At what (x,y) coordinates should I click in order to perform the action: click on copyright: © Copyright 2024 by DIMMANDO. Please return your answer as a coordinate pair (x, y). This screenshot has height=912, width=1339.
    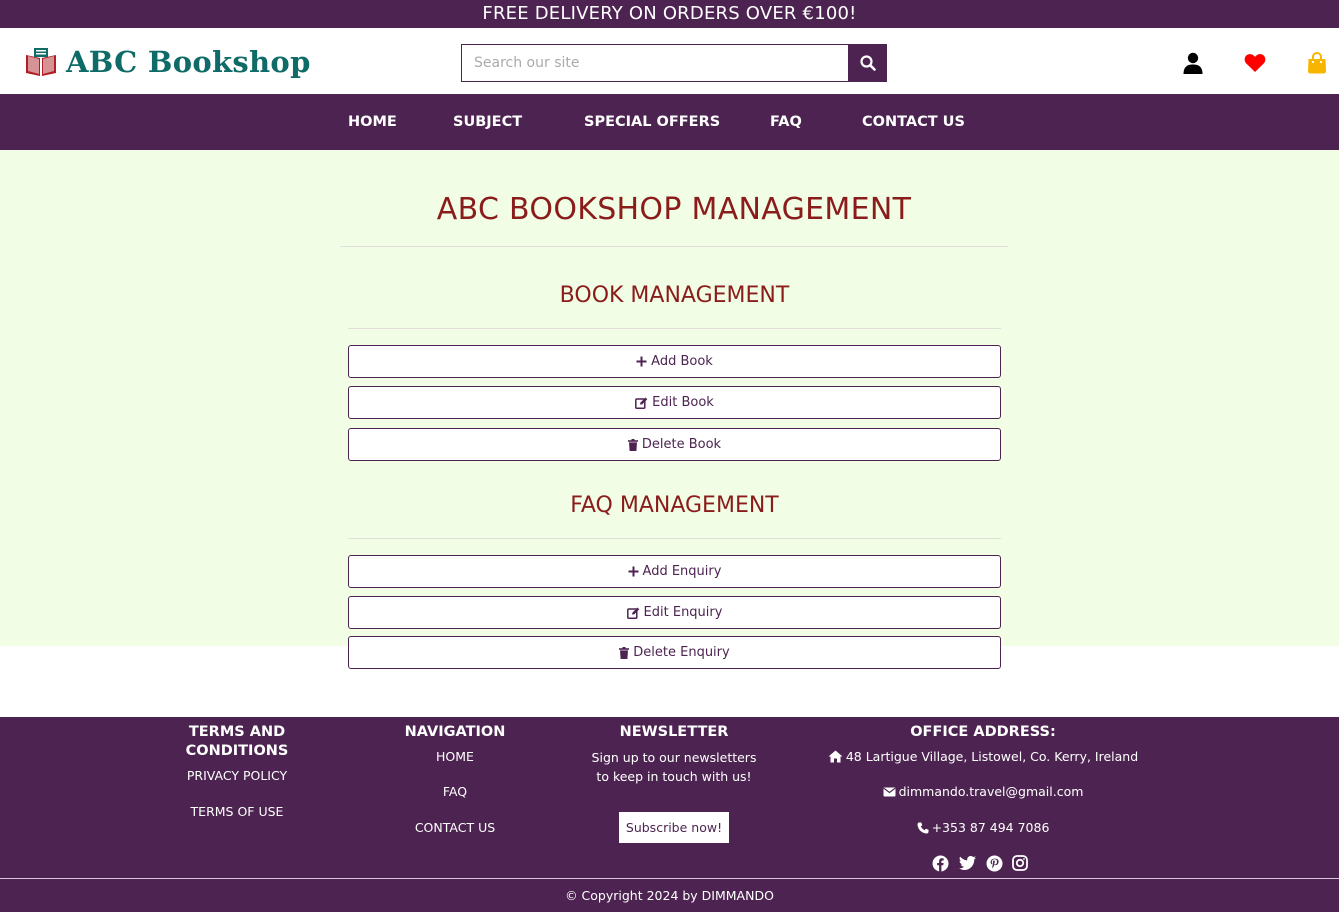
    Looking at the image, I should click on (669, 895).